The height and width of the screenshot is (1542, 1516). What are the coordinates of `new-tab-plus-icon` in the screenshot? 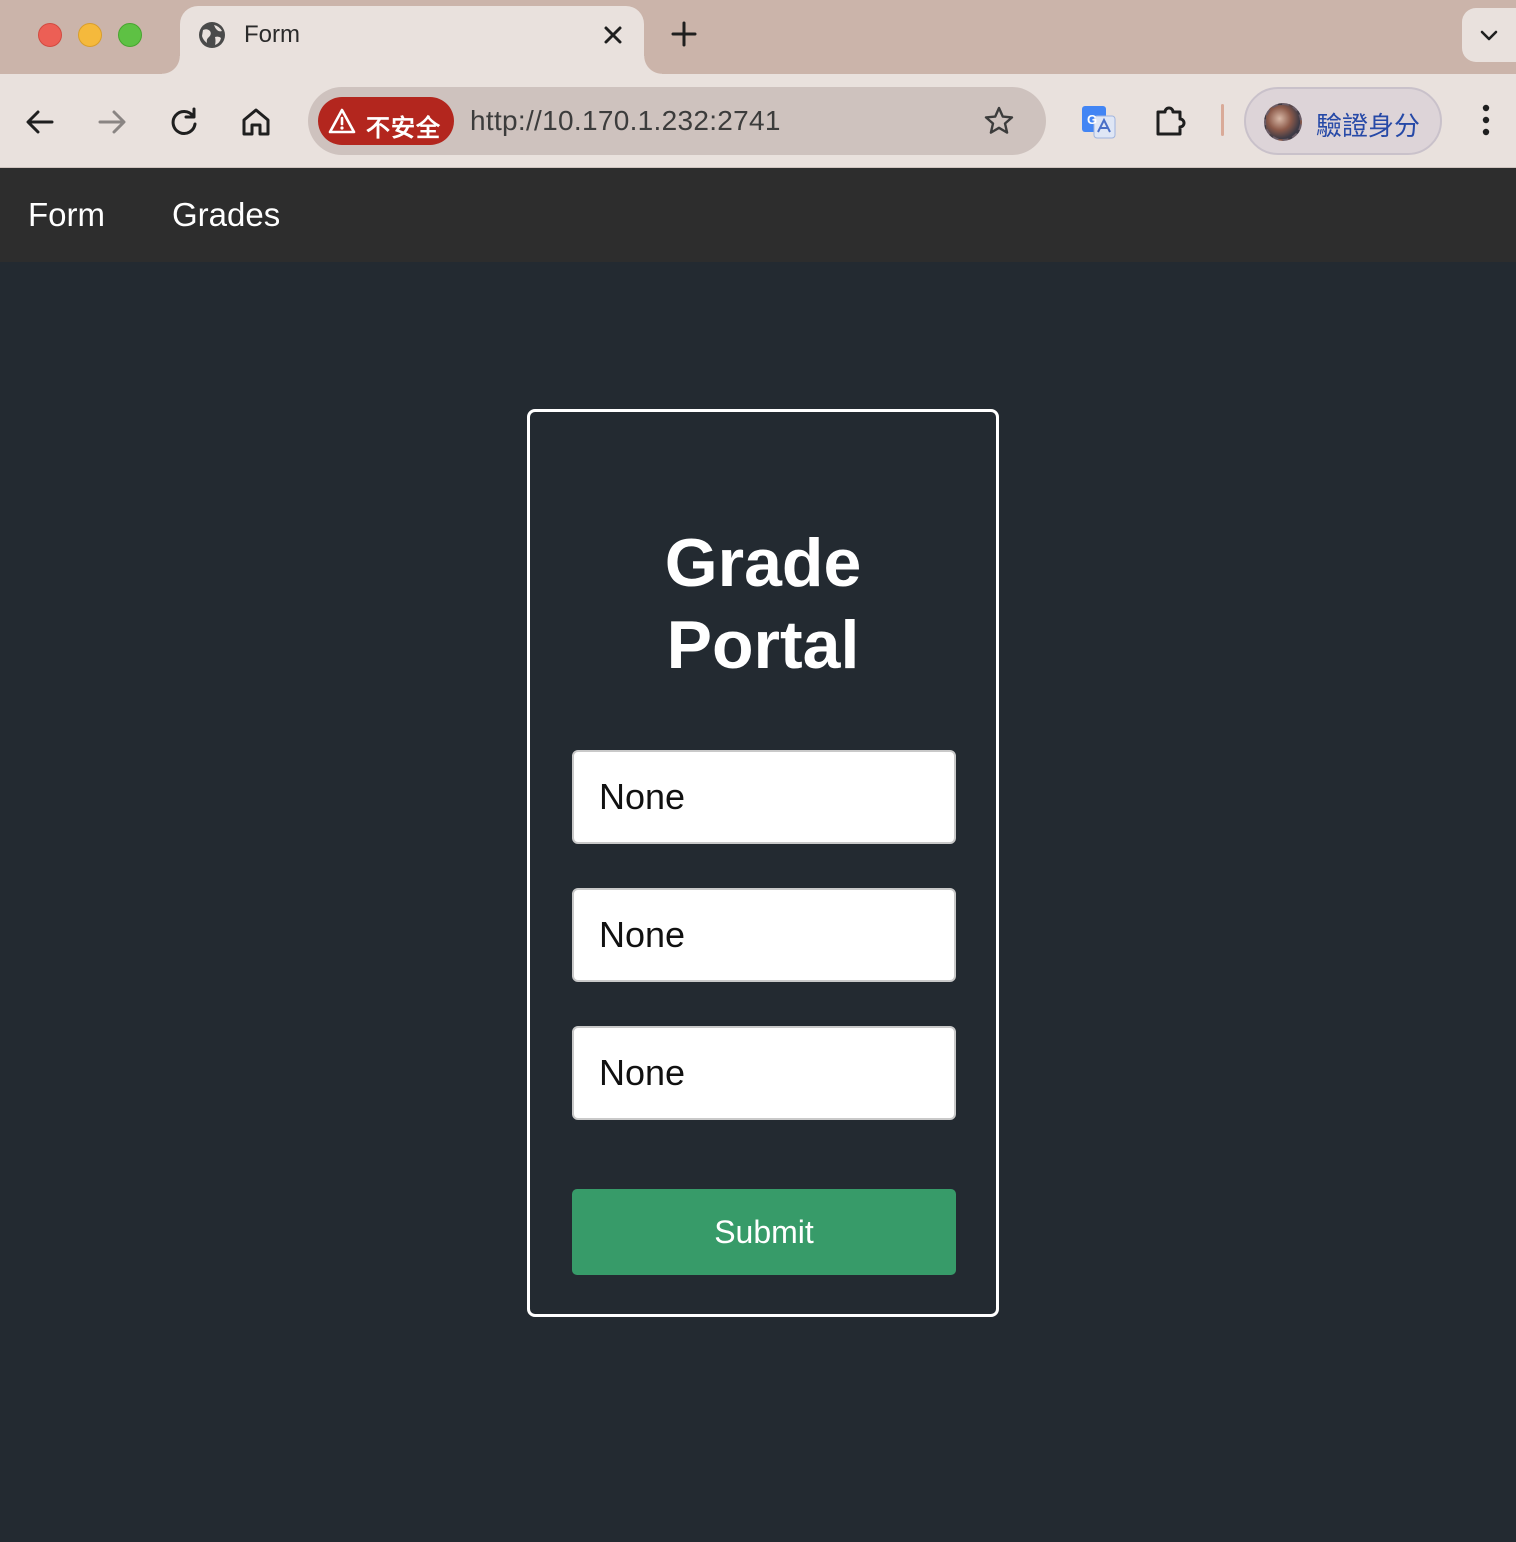 It's located at (684, 34).